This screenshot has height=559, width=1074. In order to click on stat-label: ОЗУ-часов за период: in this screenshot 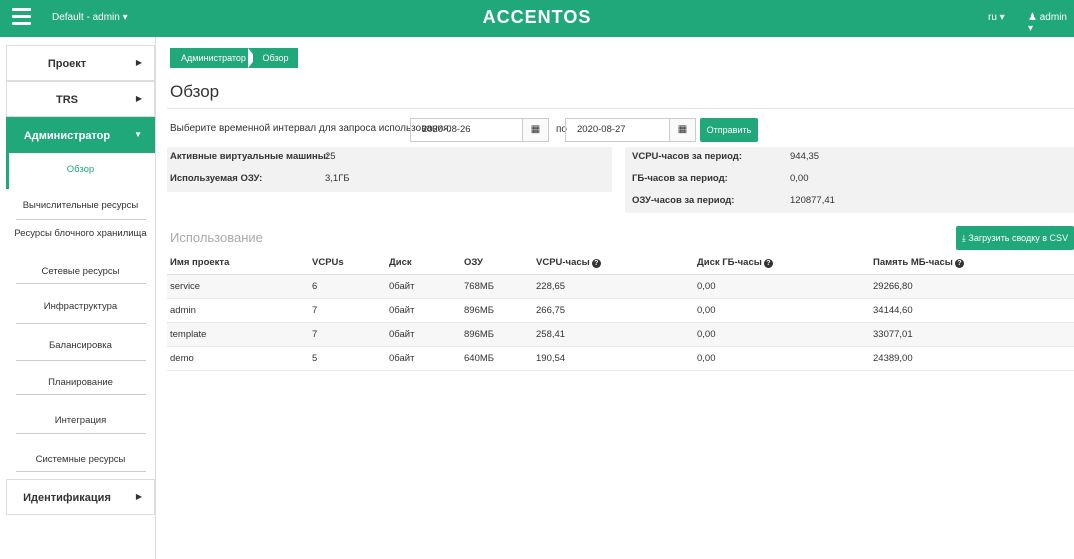, I will do `click(683, 200)`.